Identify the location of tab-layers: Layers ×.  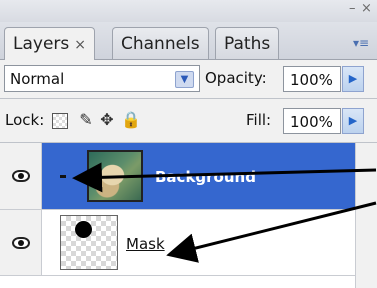
(49, 43).